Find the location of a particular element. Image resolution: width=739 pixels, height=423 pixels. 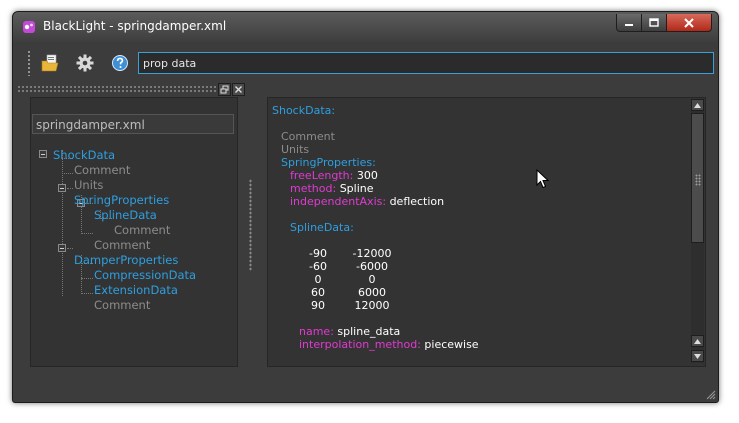

maximize-icon is located at coordinates (654, 22).